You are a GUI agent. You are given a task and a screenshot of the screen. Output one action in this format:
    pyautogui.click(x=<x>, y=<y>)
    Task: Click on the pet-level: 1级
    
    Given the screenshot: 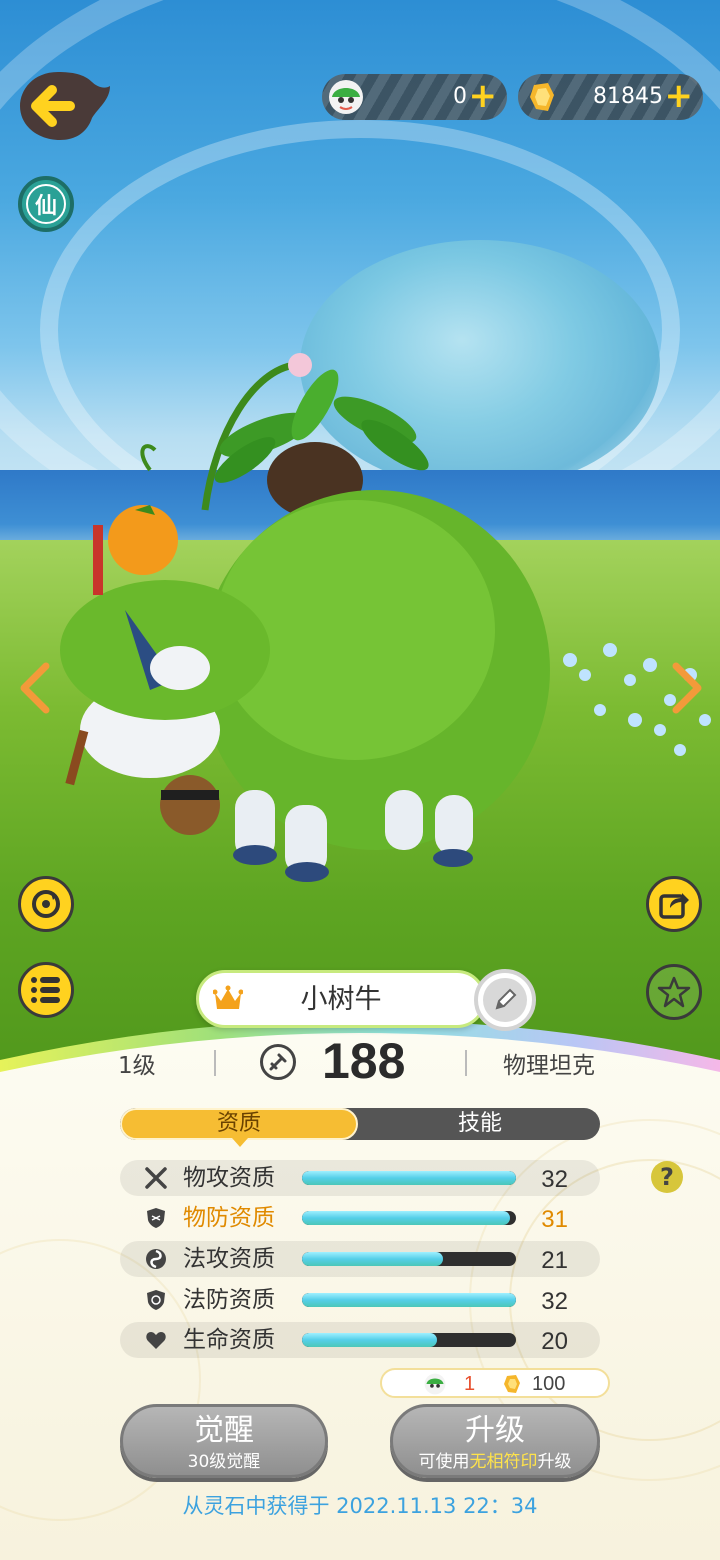 What is the action you would take?
    pyautogui.click(x=137, y=1066)
    